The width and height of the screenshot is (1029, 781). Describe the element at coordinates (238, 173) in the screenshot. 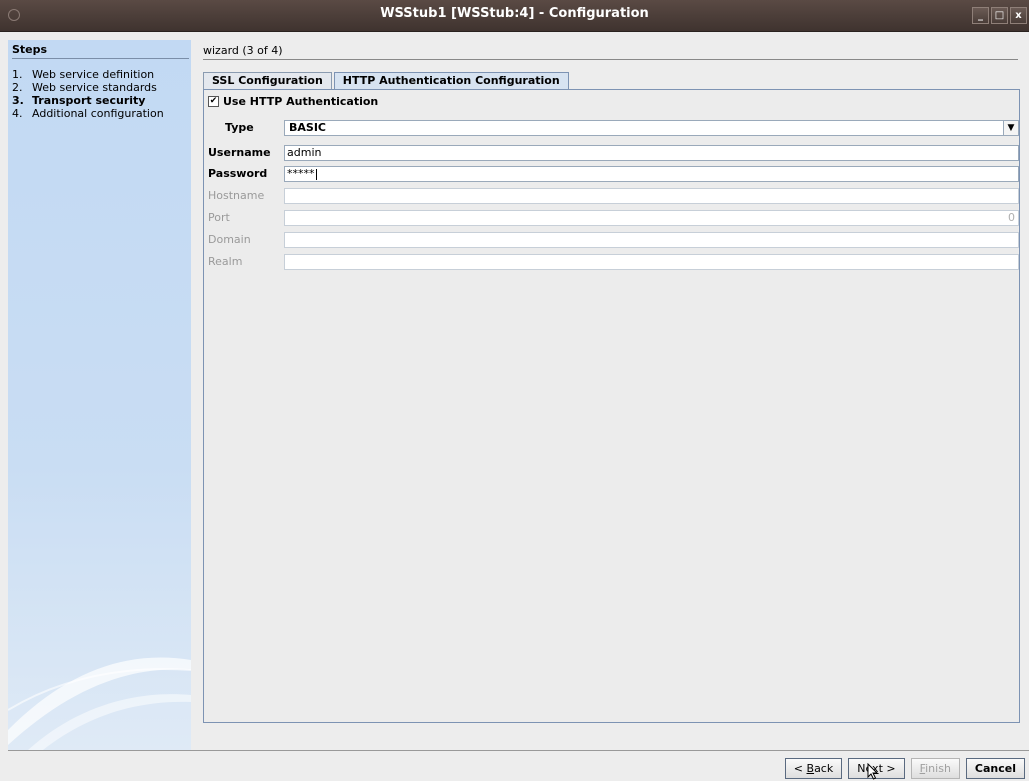

I see `password-label: Password` at that location.